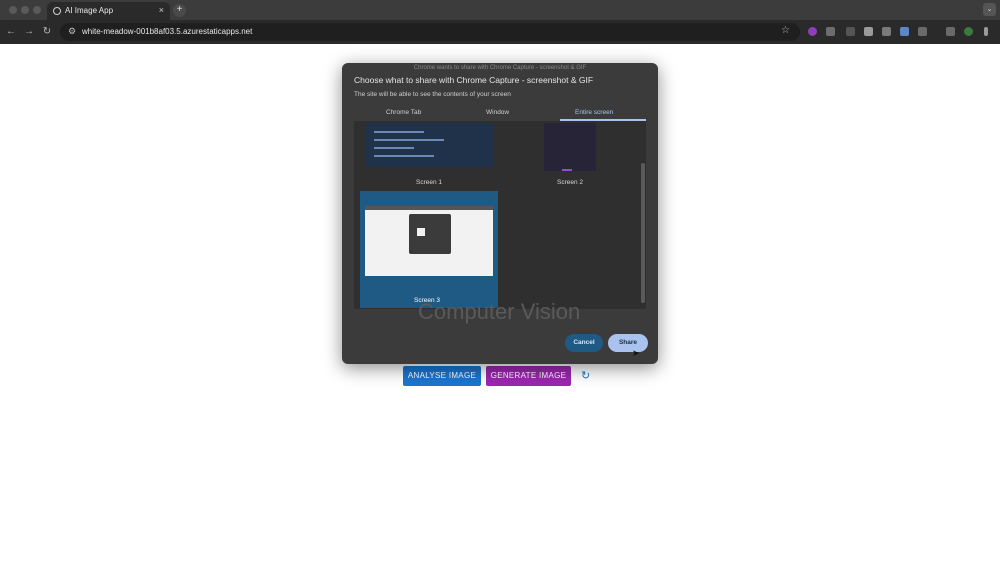 The width and height of the screenshot is (1000, 562). Describe the element at coordinates (429, 241) in the screenshot. I see `screen-3-thumbnail` at that location.